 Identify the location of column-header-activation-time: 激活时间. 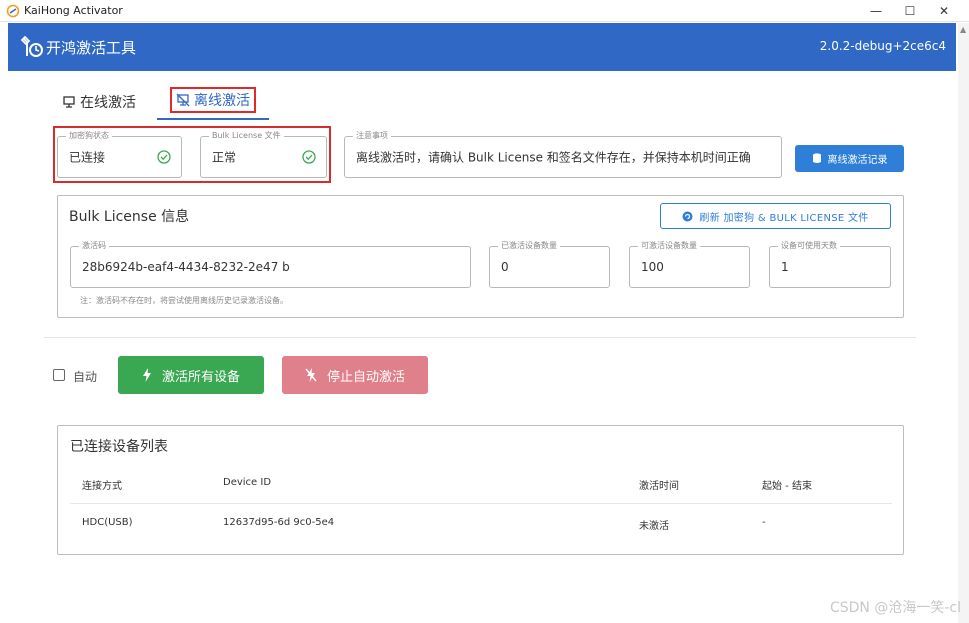
(659, 486).